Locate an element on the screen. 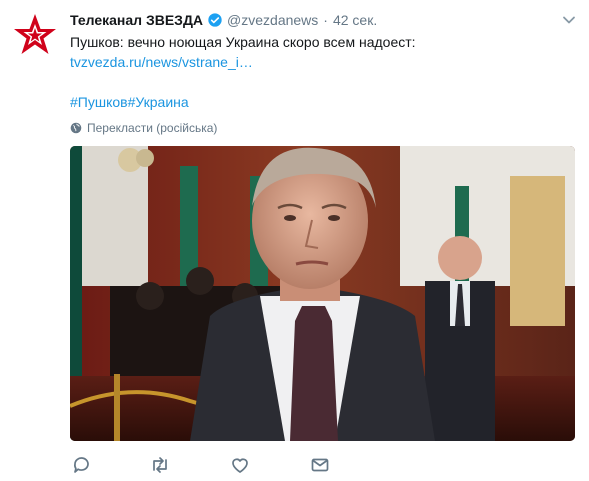 This screenshot has width=589, height=481. translate-tweet: Перекласти (російська) is located at coordinates (143, 128).